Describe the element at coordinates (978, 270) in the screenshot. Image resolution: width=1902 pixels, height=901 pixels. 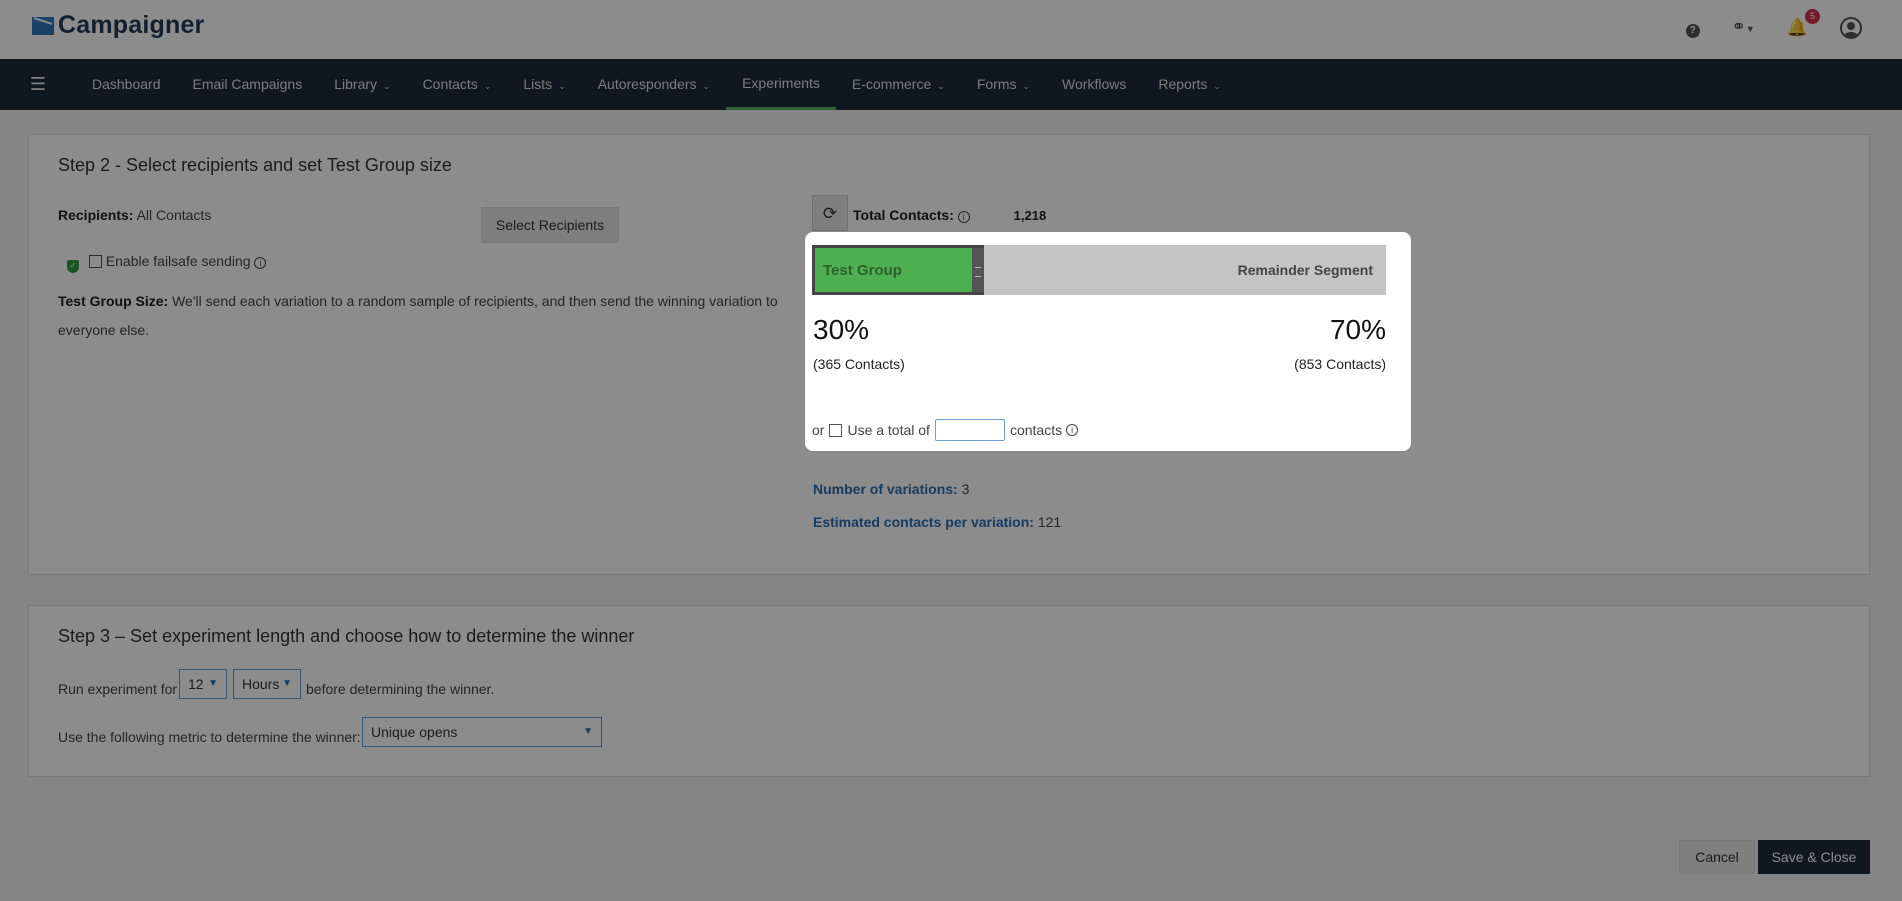
I see `split-drag-handle` at that location.